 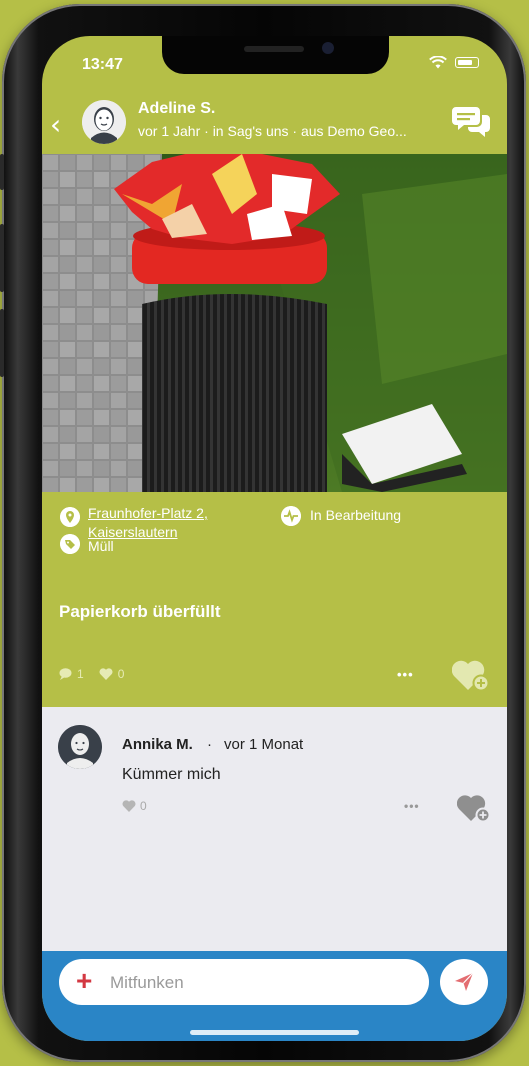 What do you see at coordinates (412, 806) in the screenshot?
I see `comment-more-button: •••` at bounding box center [412, 806].